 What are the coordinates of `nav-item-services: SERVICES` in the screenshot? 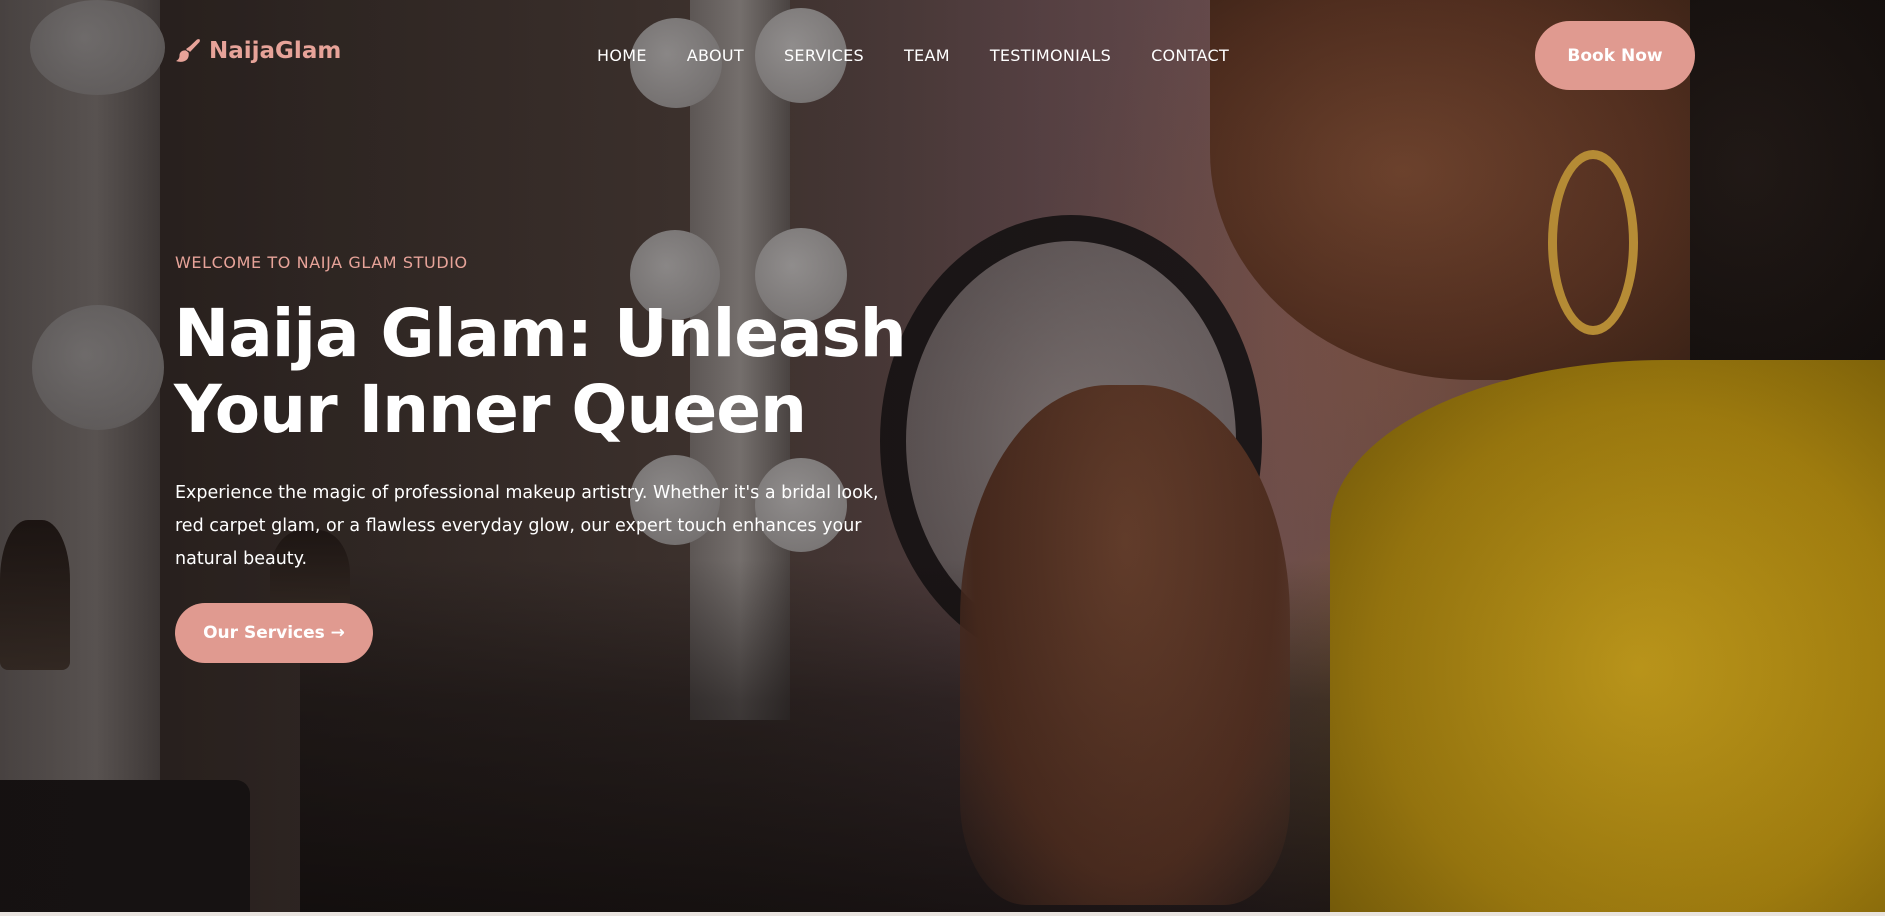 It's located at (824, 56).